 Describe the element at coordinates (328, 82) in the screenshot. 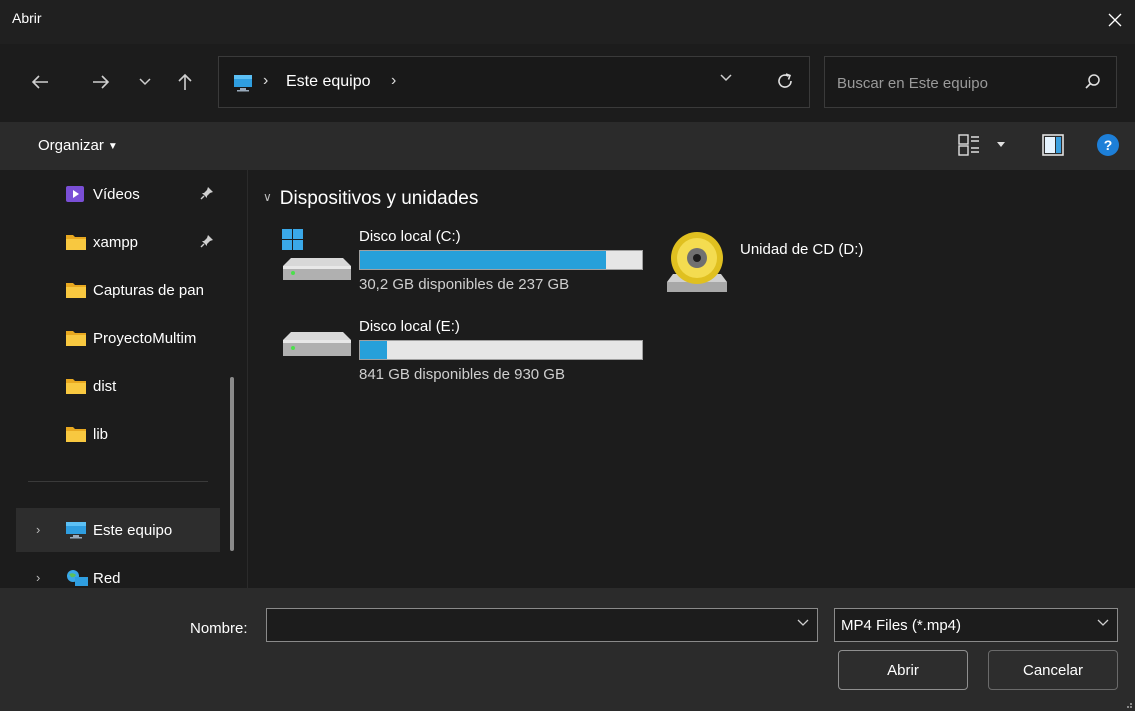

I see `breadcrumb-this-pc: Este equipo` at that location.